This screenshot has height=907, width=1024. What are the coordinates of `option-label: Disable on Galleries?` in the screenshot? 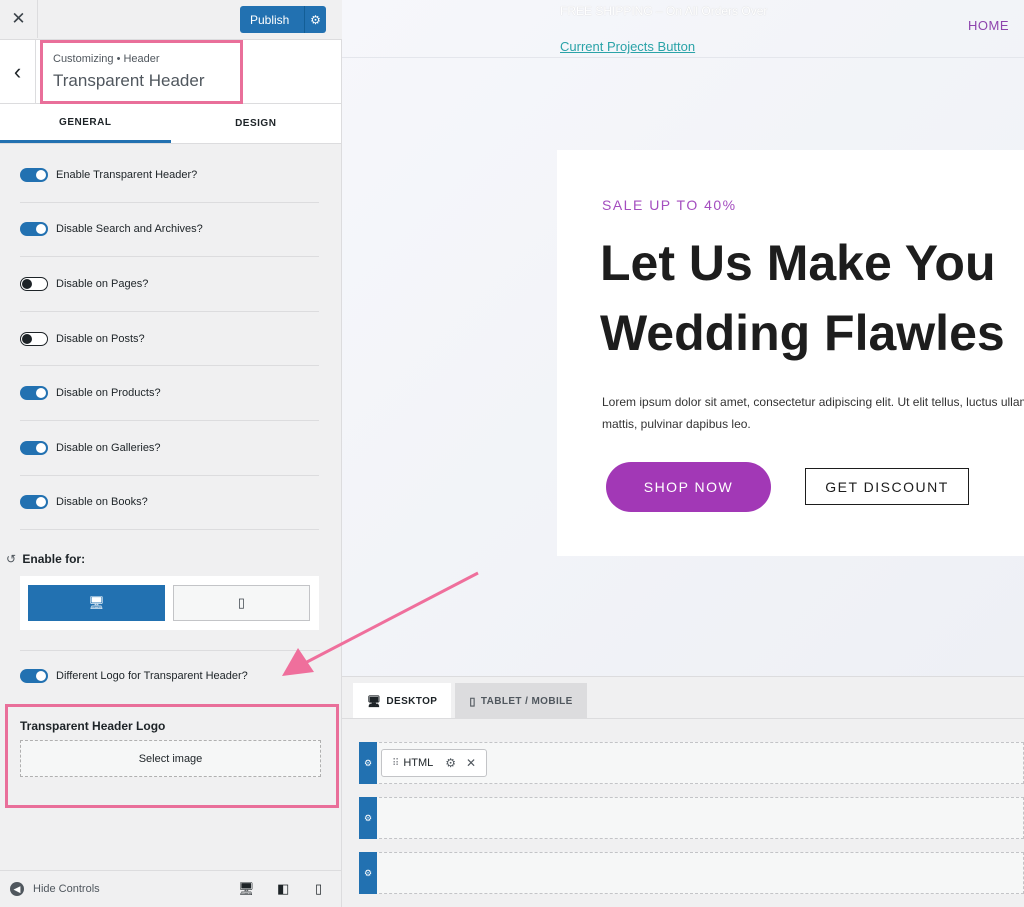 It's located at (108, 447).